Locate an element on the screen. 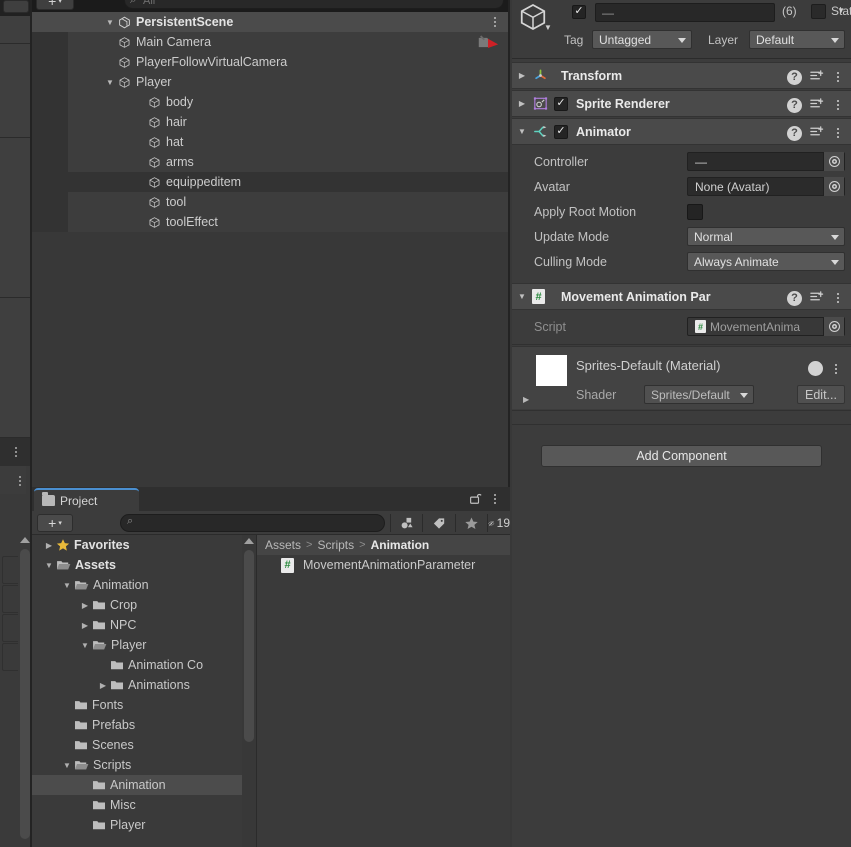 The height and width of the screenshot is (847, 851). hierarchy-create-button: + ▾ is located at coordinates (55, 5).